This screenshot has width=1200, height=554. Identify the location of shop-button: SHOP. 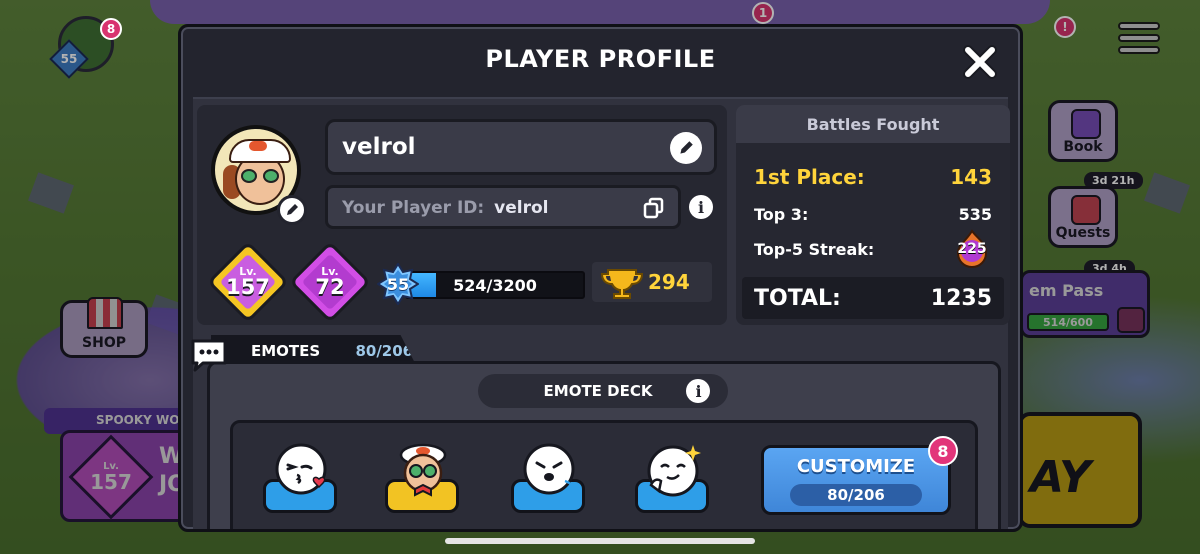
(104, 327).